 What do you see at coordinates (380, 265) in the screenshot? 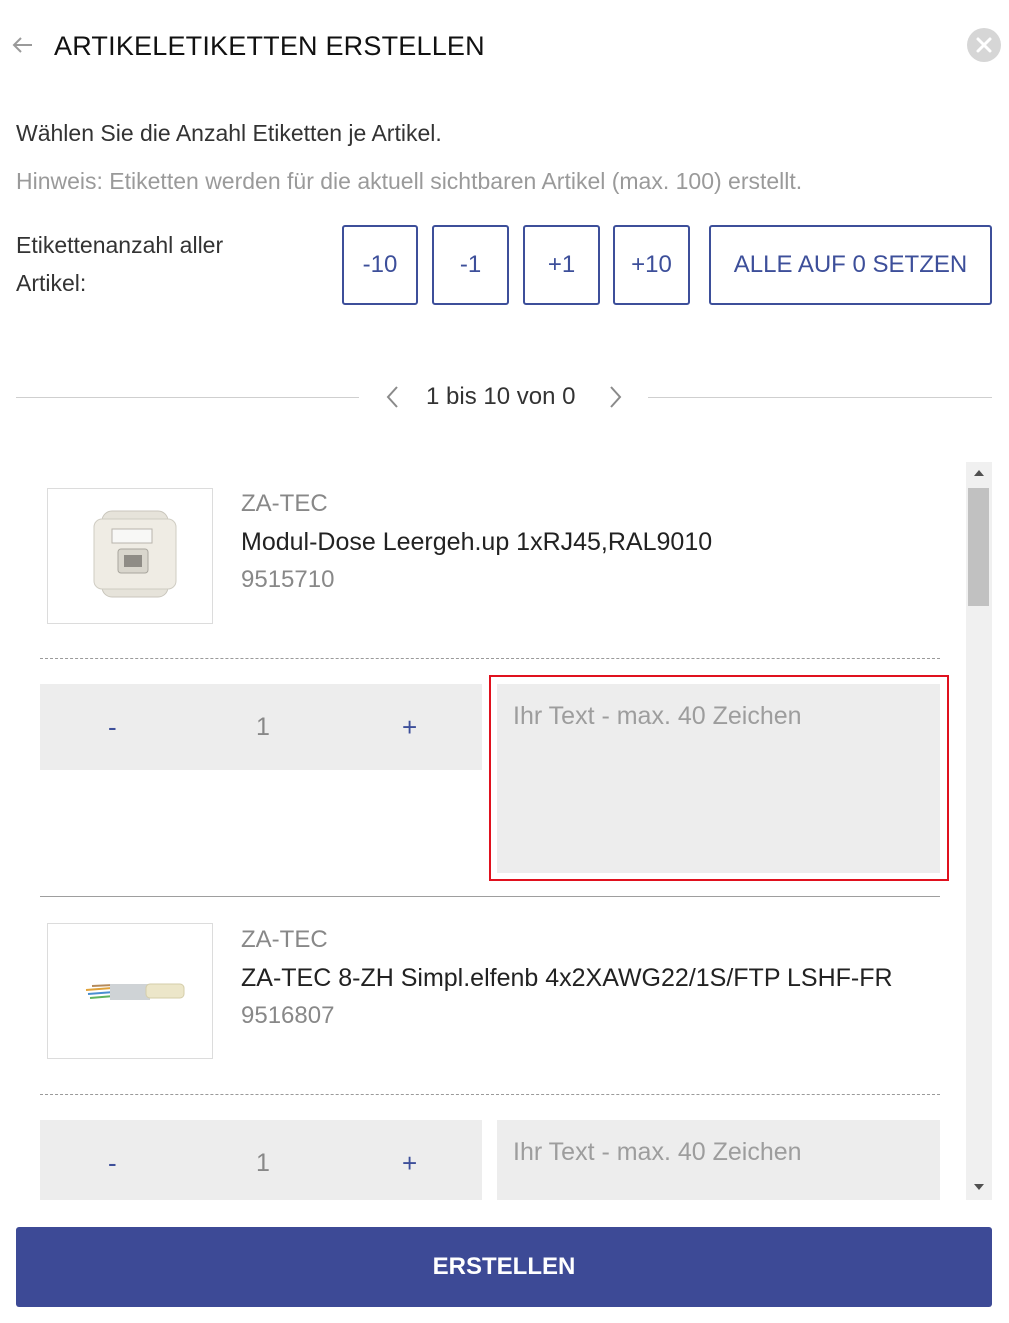
I see `minus-10-button: -10` at bounding box center [380, 265].